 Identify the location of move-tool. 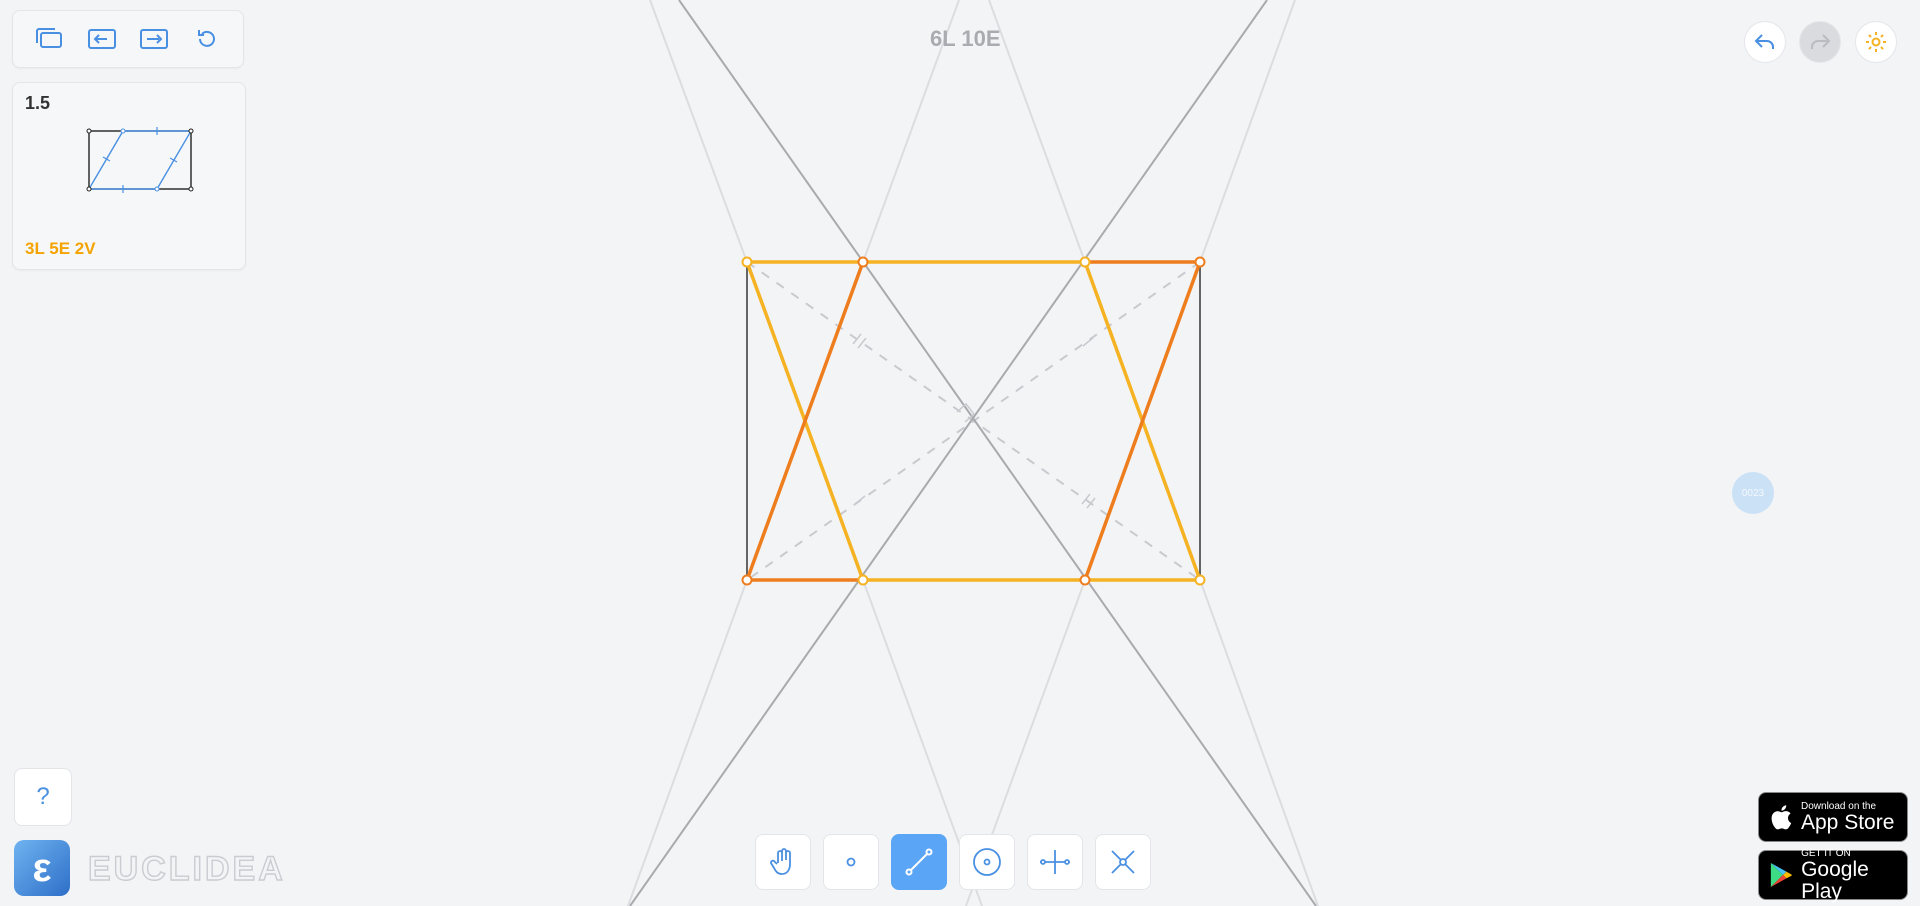
(783, 862).